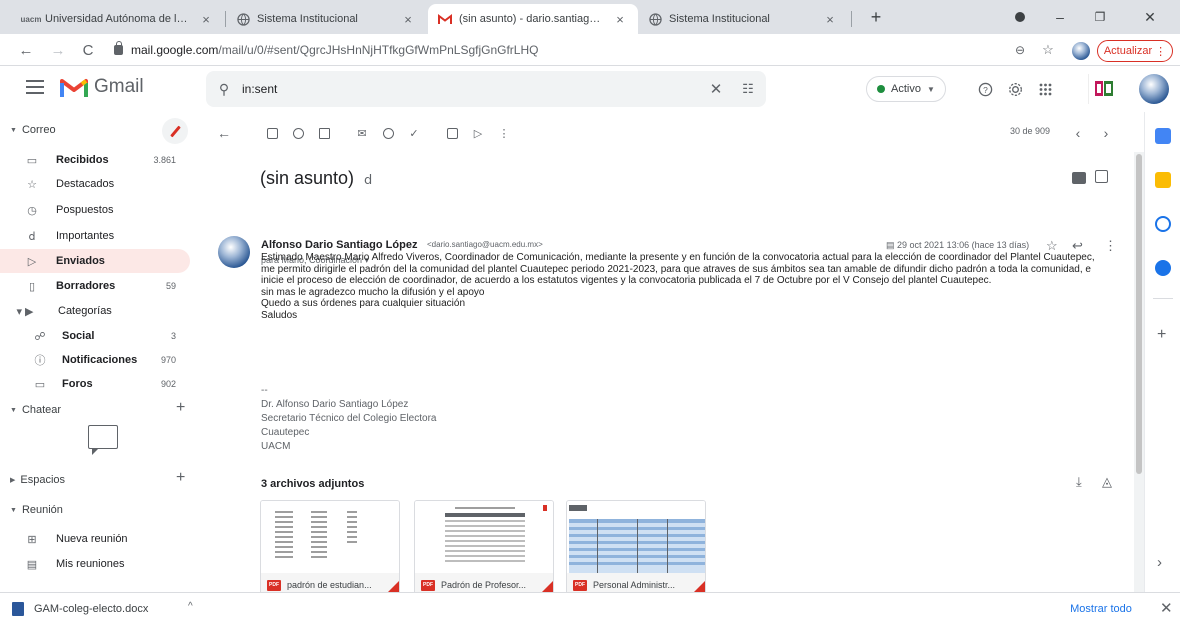 The width and height of the screenshot is (1180, 623). I want to click on sidebar-item-destacados: ☆ Destacados, so click(95, 184).